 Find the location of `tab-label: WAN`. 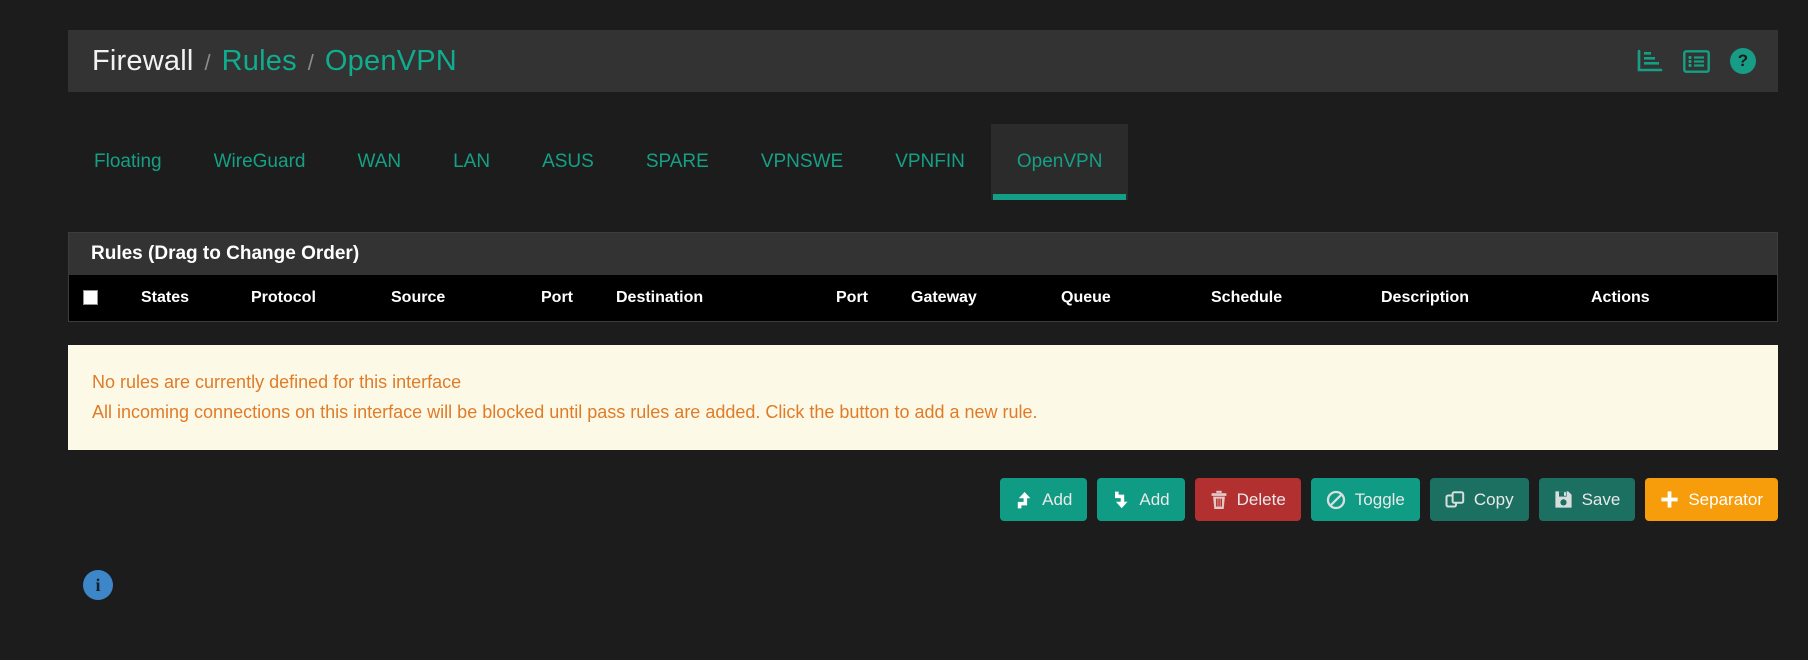

tab-label: WAN is located at coordinates (379, 161).